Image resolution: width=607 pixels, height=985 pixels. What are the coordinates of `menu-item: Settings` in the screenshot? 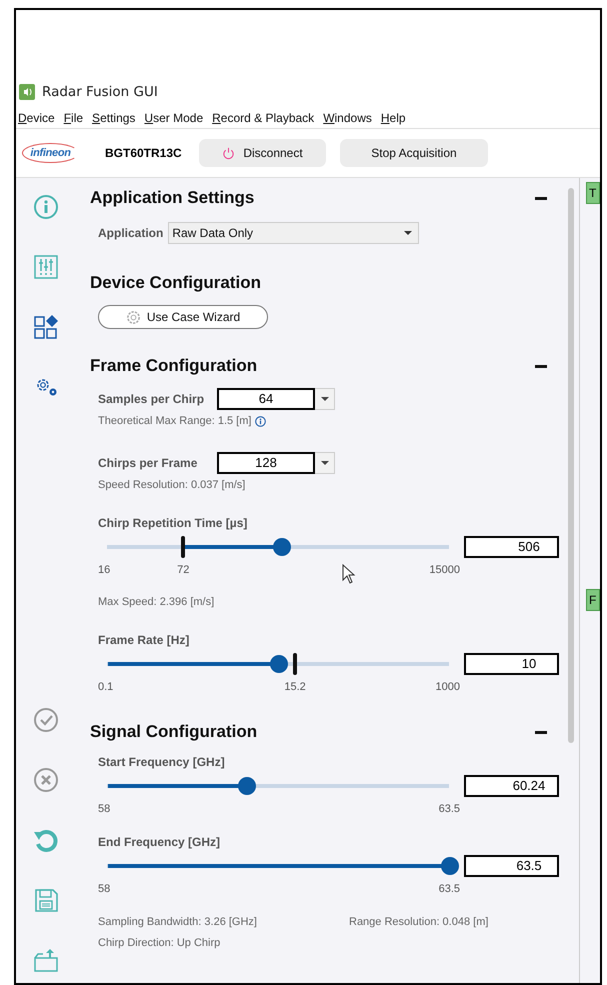 It's located at (114, 118).